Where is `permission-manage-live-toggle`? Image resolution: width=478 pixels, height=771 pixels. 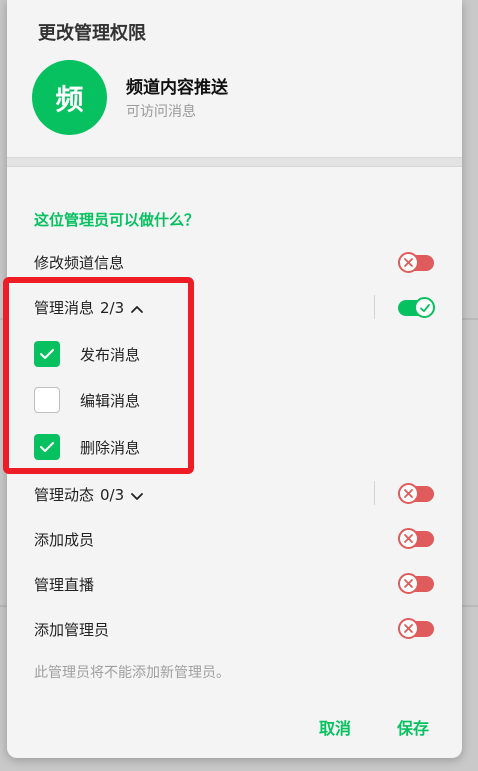
permission-manage-live-toggle is located at coordinates (416, 583).